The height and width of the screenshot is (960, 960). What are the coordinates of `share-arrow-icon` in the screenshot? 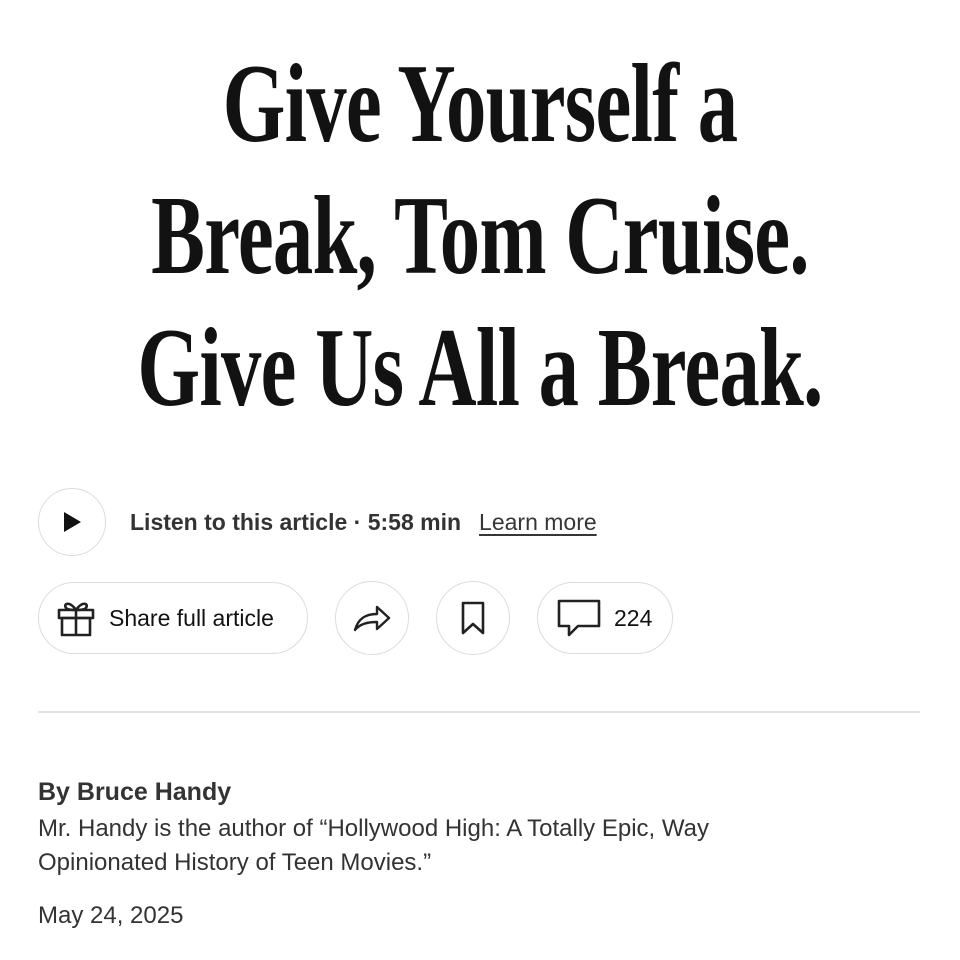 It's located at (372, 618).